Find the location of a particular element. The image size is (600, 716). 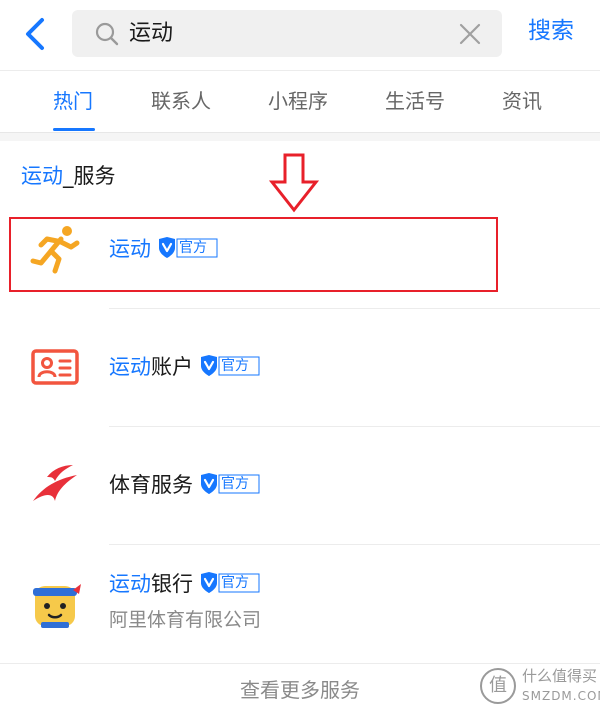

chevron-left-icon is located at coordinates (35, 34).